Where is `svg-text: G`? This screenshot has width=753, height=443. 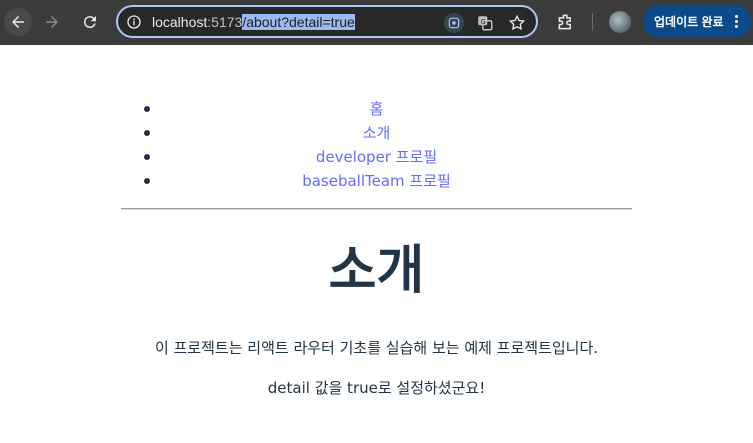
svg-text: G is located at coordinates (483, 22).